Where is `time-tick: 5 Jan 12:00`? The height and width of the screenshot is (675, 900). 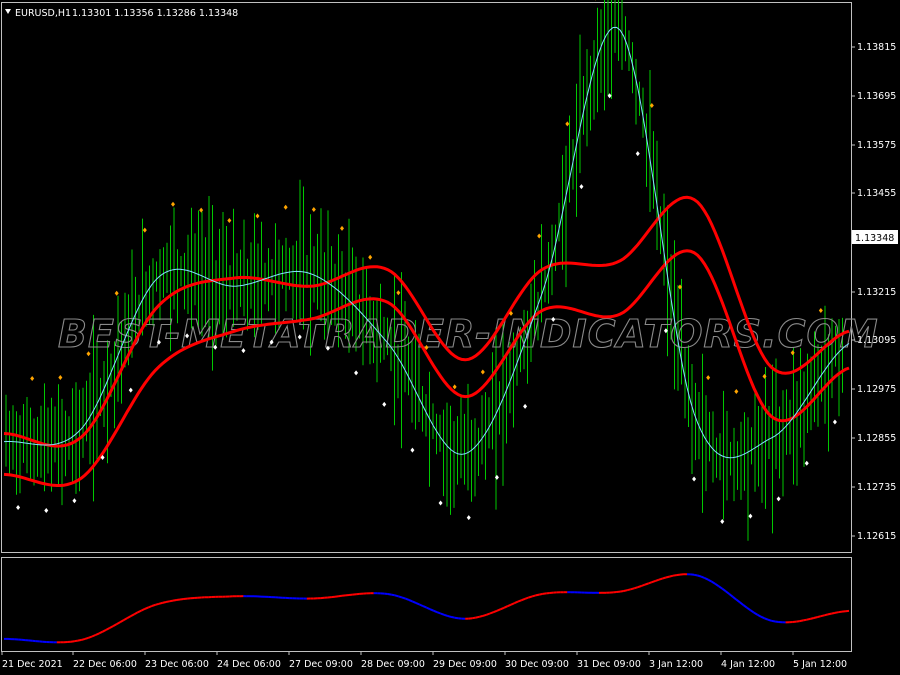 time-tick: 5 Jan 12:00 is located at coordinates (819, 660).